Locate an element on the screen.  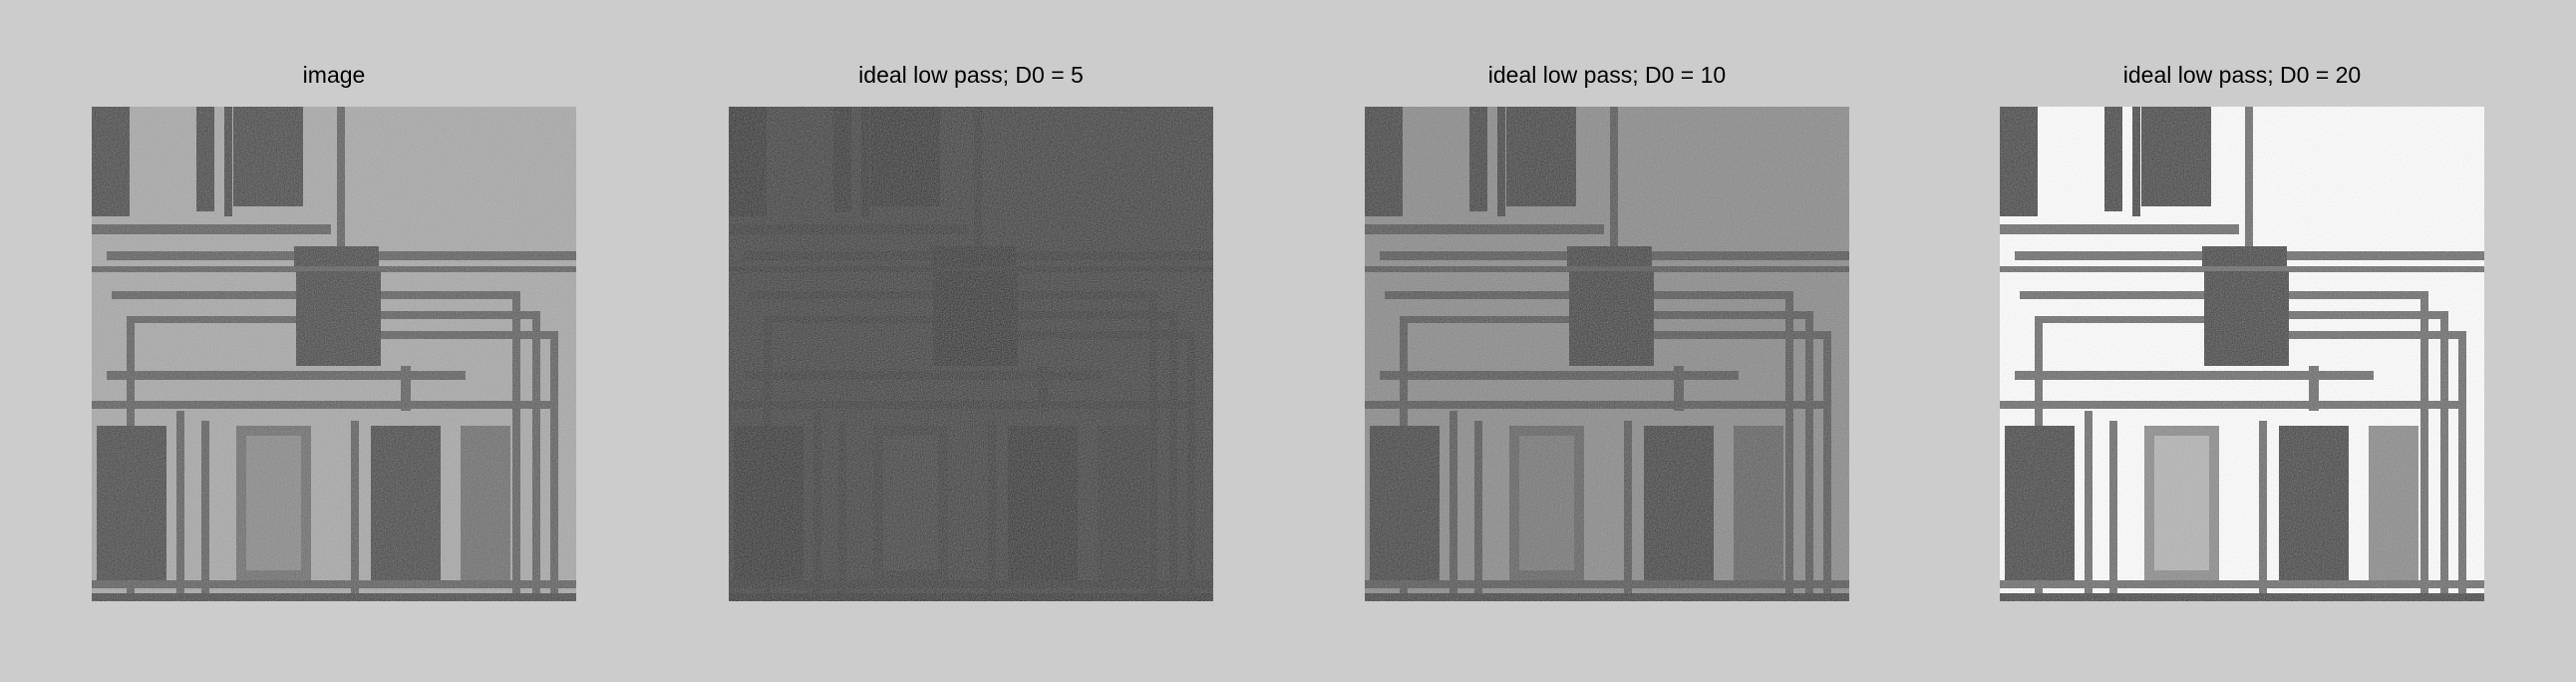
panel-title: ideal low pass; D0 = 20 is located at coordinates (2242, 75).